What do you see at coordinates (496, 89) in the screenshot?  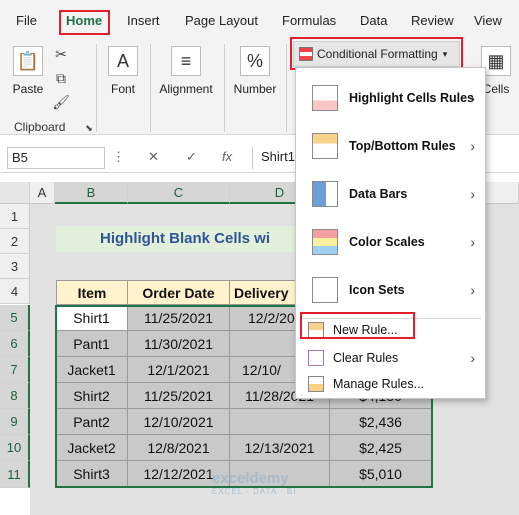 I see `cells-label: Cells` at bounding box center [496, 89].